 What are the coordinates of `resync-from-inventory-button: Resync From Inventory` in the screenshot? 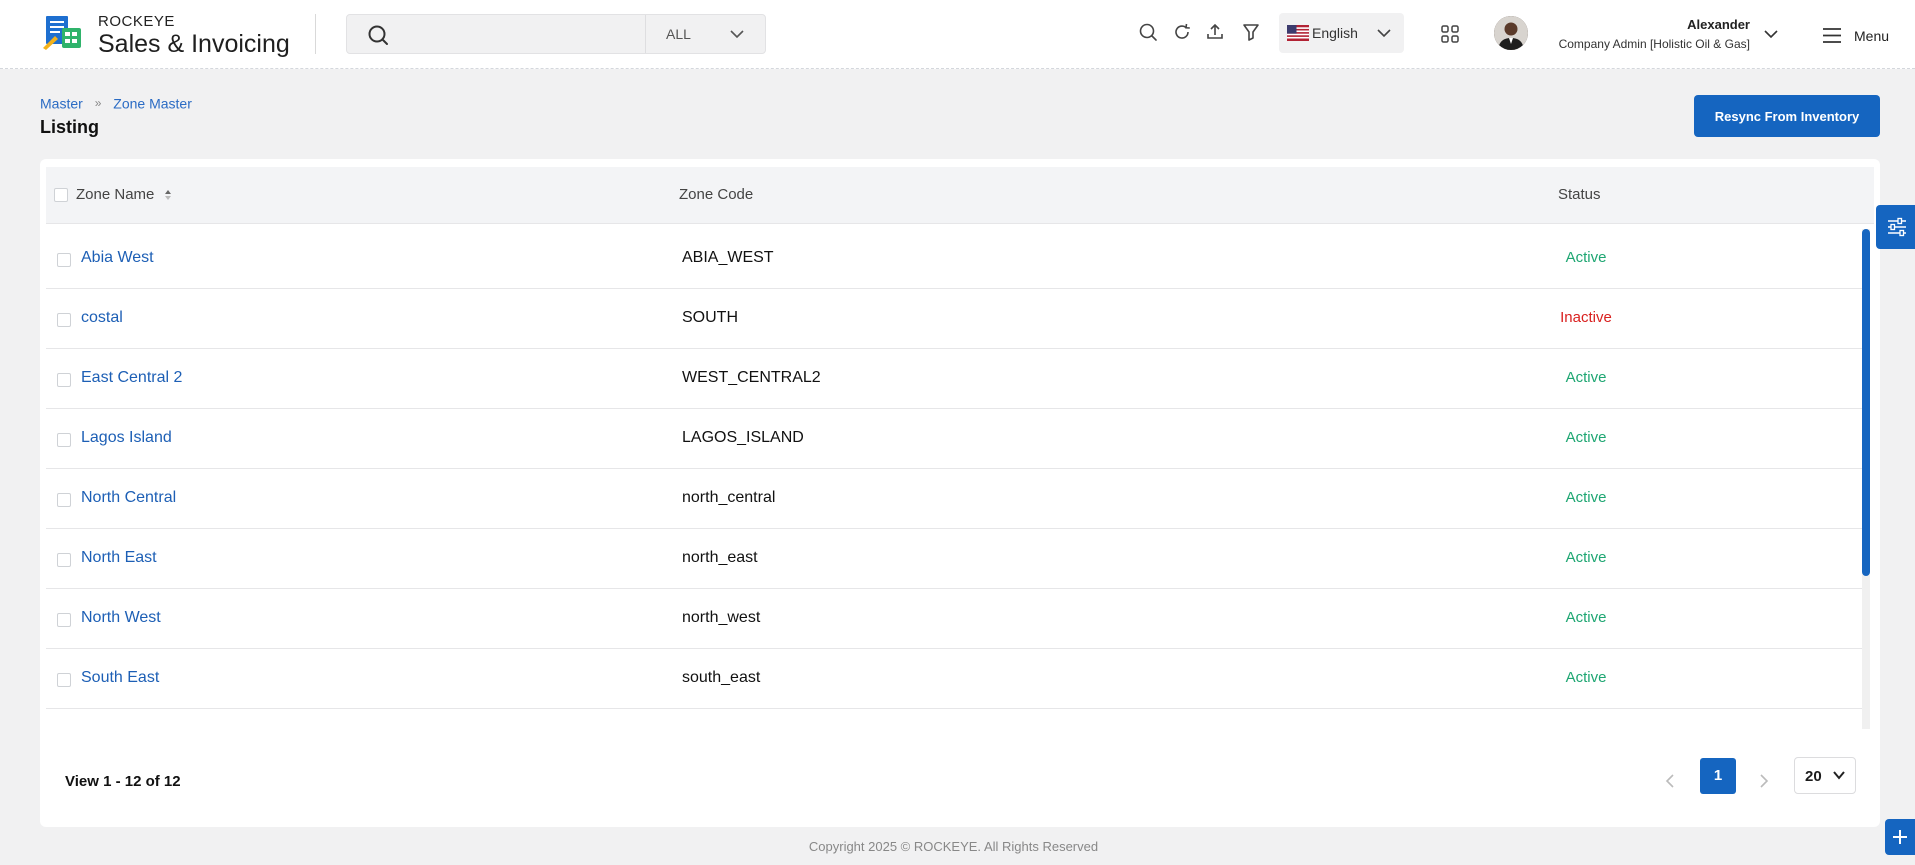 It's located at (1787, 116).